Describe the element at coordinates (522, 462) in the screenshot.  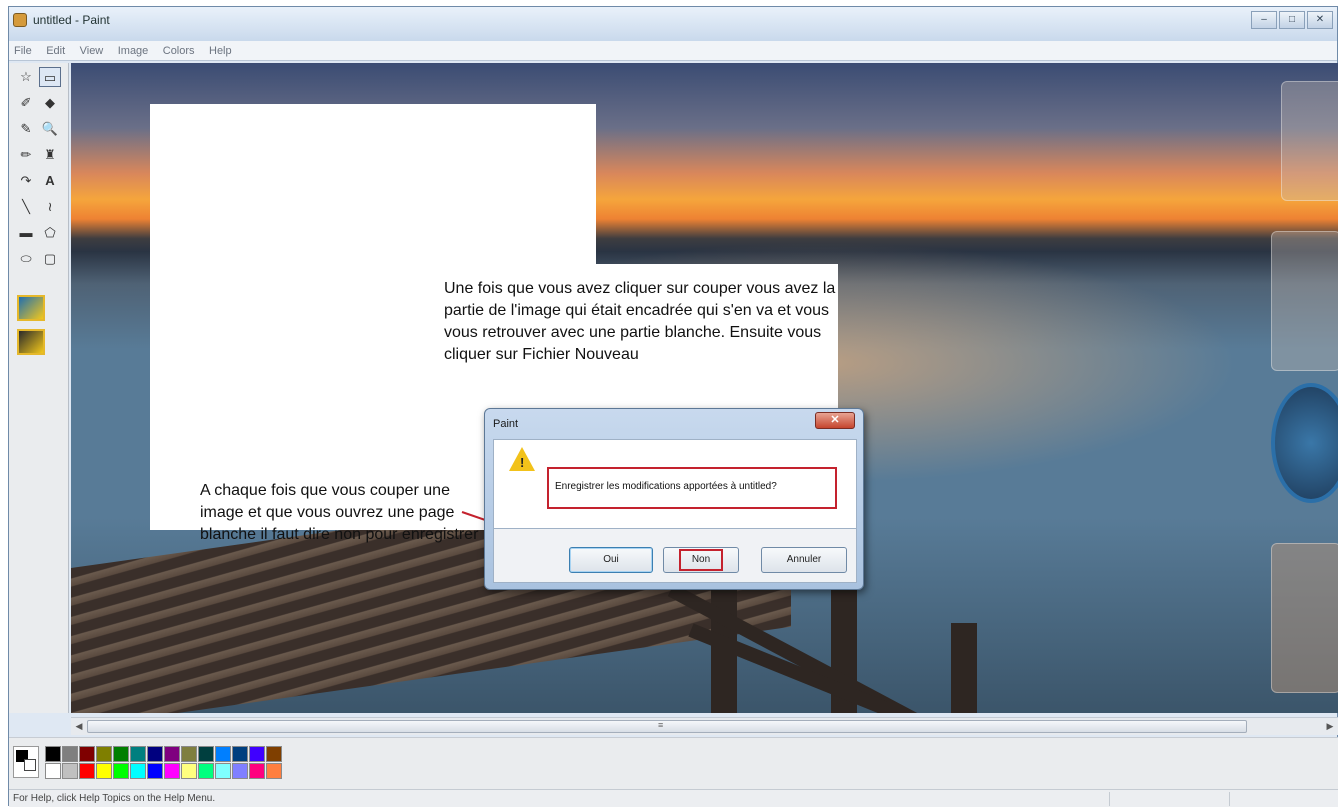
I see `warning-mark-icon: !` at that location.